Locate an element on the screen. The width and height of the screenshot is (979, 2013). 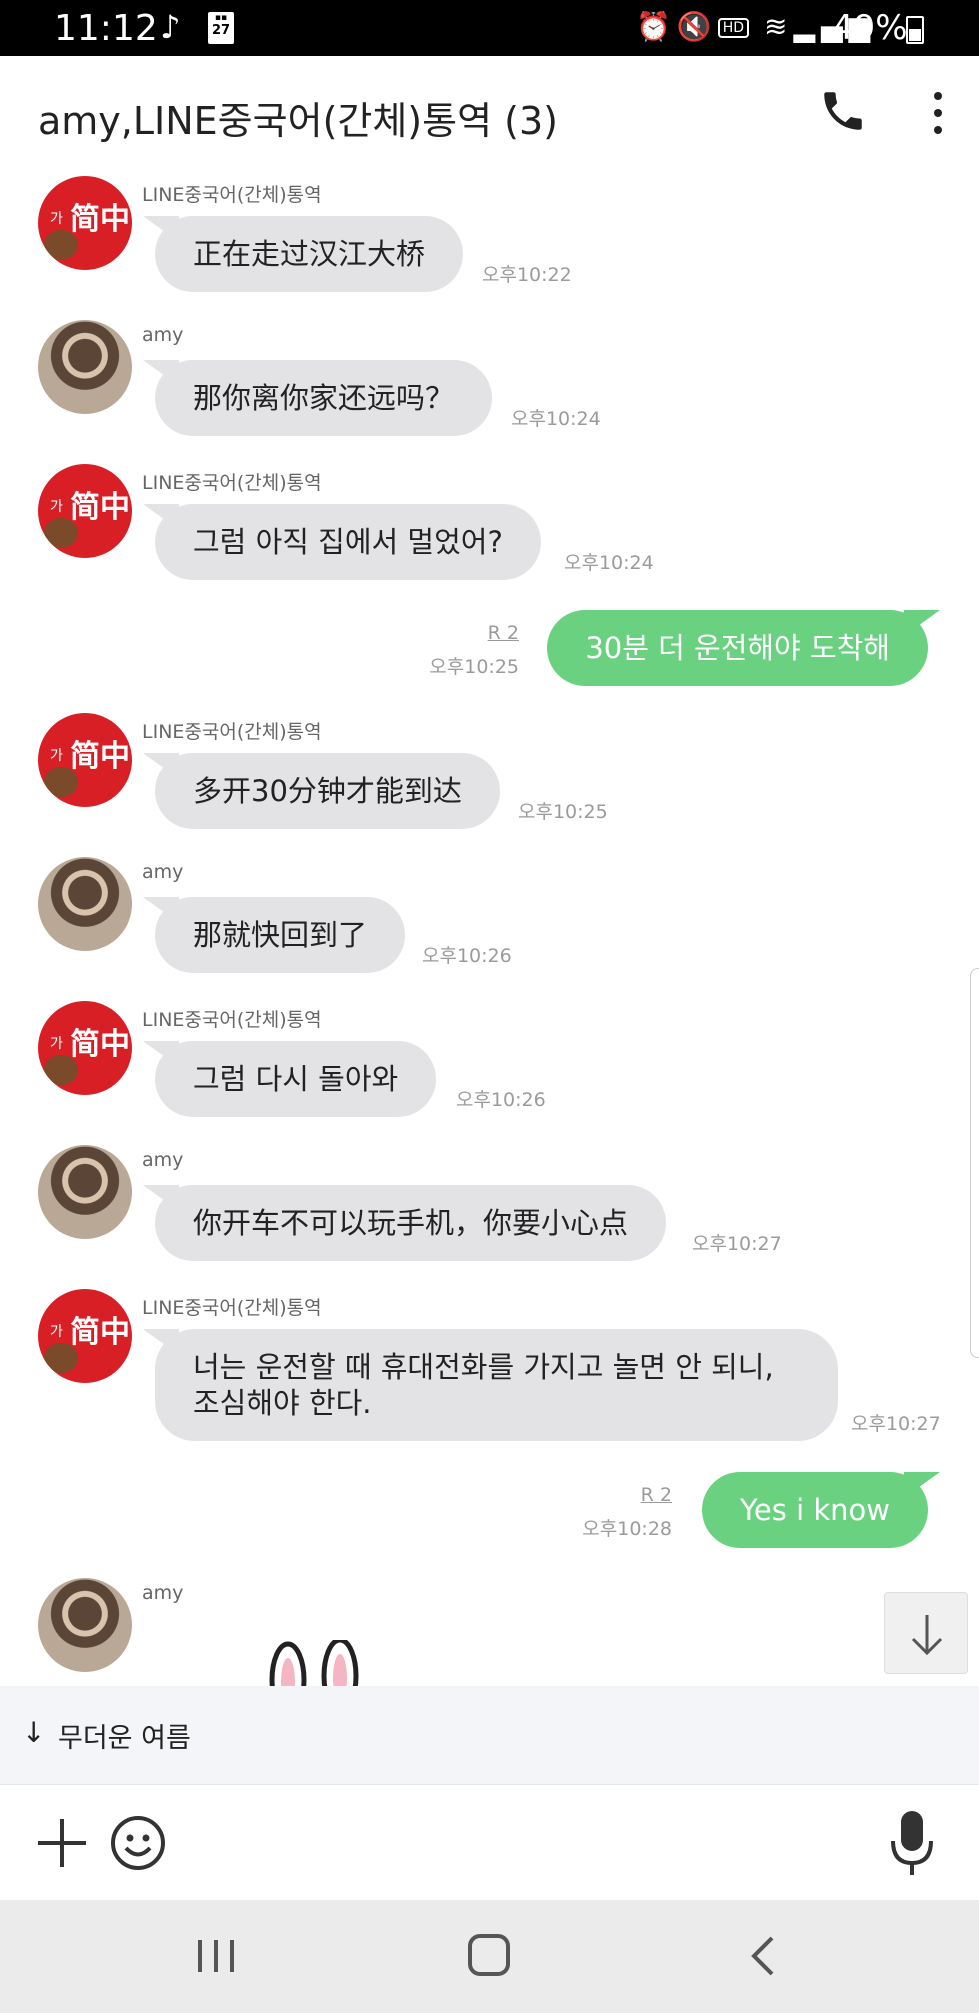
message-bubble: 그럼 아직 집에서 멀었어? is located at coordinates (348, 542).